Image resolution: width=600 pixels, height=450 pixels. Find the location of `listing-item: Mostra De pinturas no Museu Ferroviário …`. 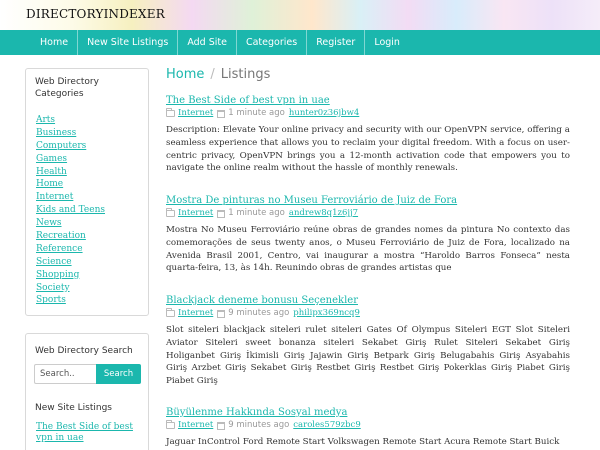

listing-item: Mostra De pinturas no Museu Ferroviário … is located at coordinates (368, 235).